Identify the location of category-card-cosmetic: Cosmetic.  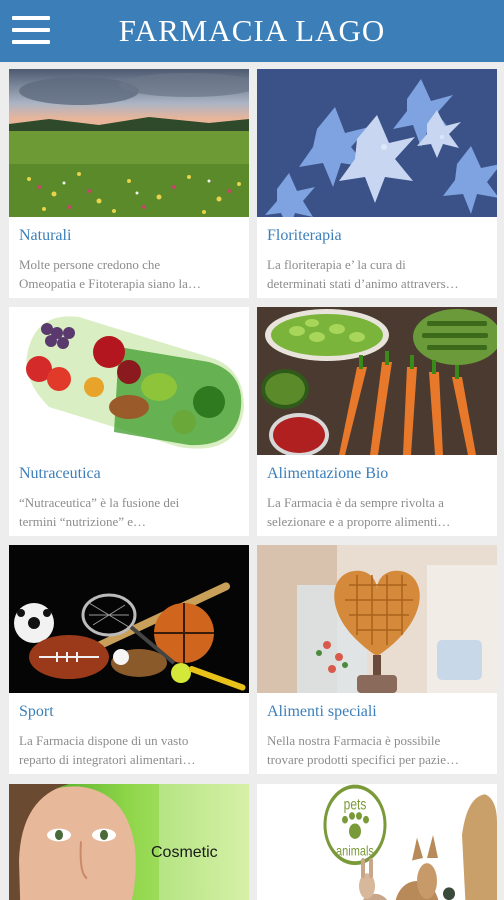
(129, 842).